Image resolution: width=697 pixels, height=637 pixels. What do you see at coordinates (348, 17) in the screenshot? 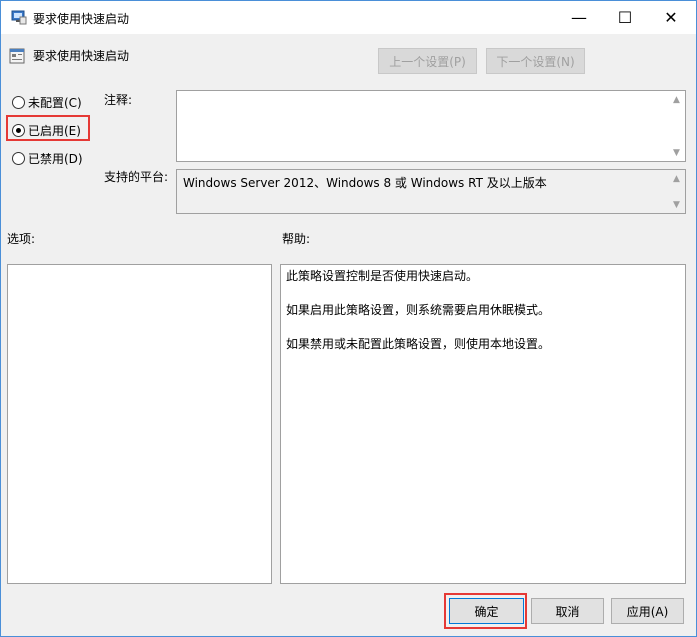
I see `title-bar: 要求使用快速启动 — ☐ ✕` at bounding box center [348, 17].